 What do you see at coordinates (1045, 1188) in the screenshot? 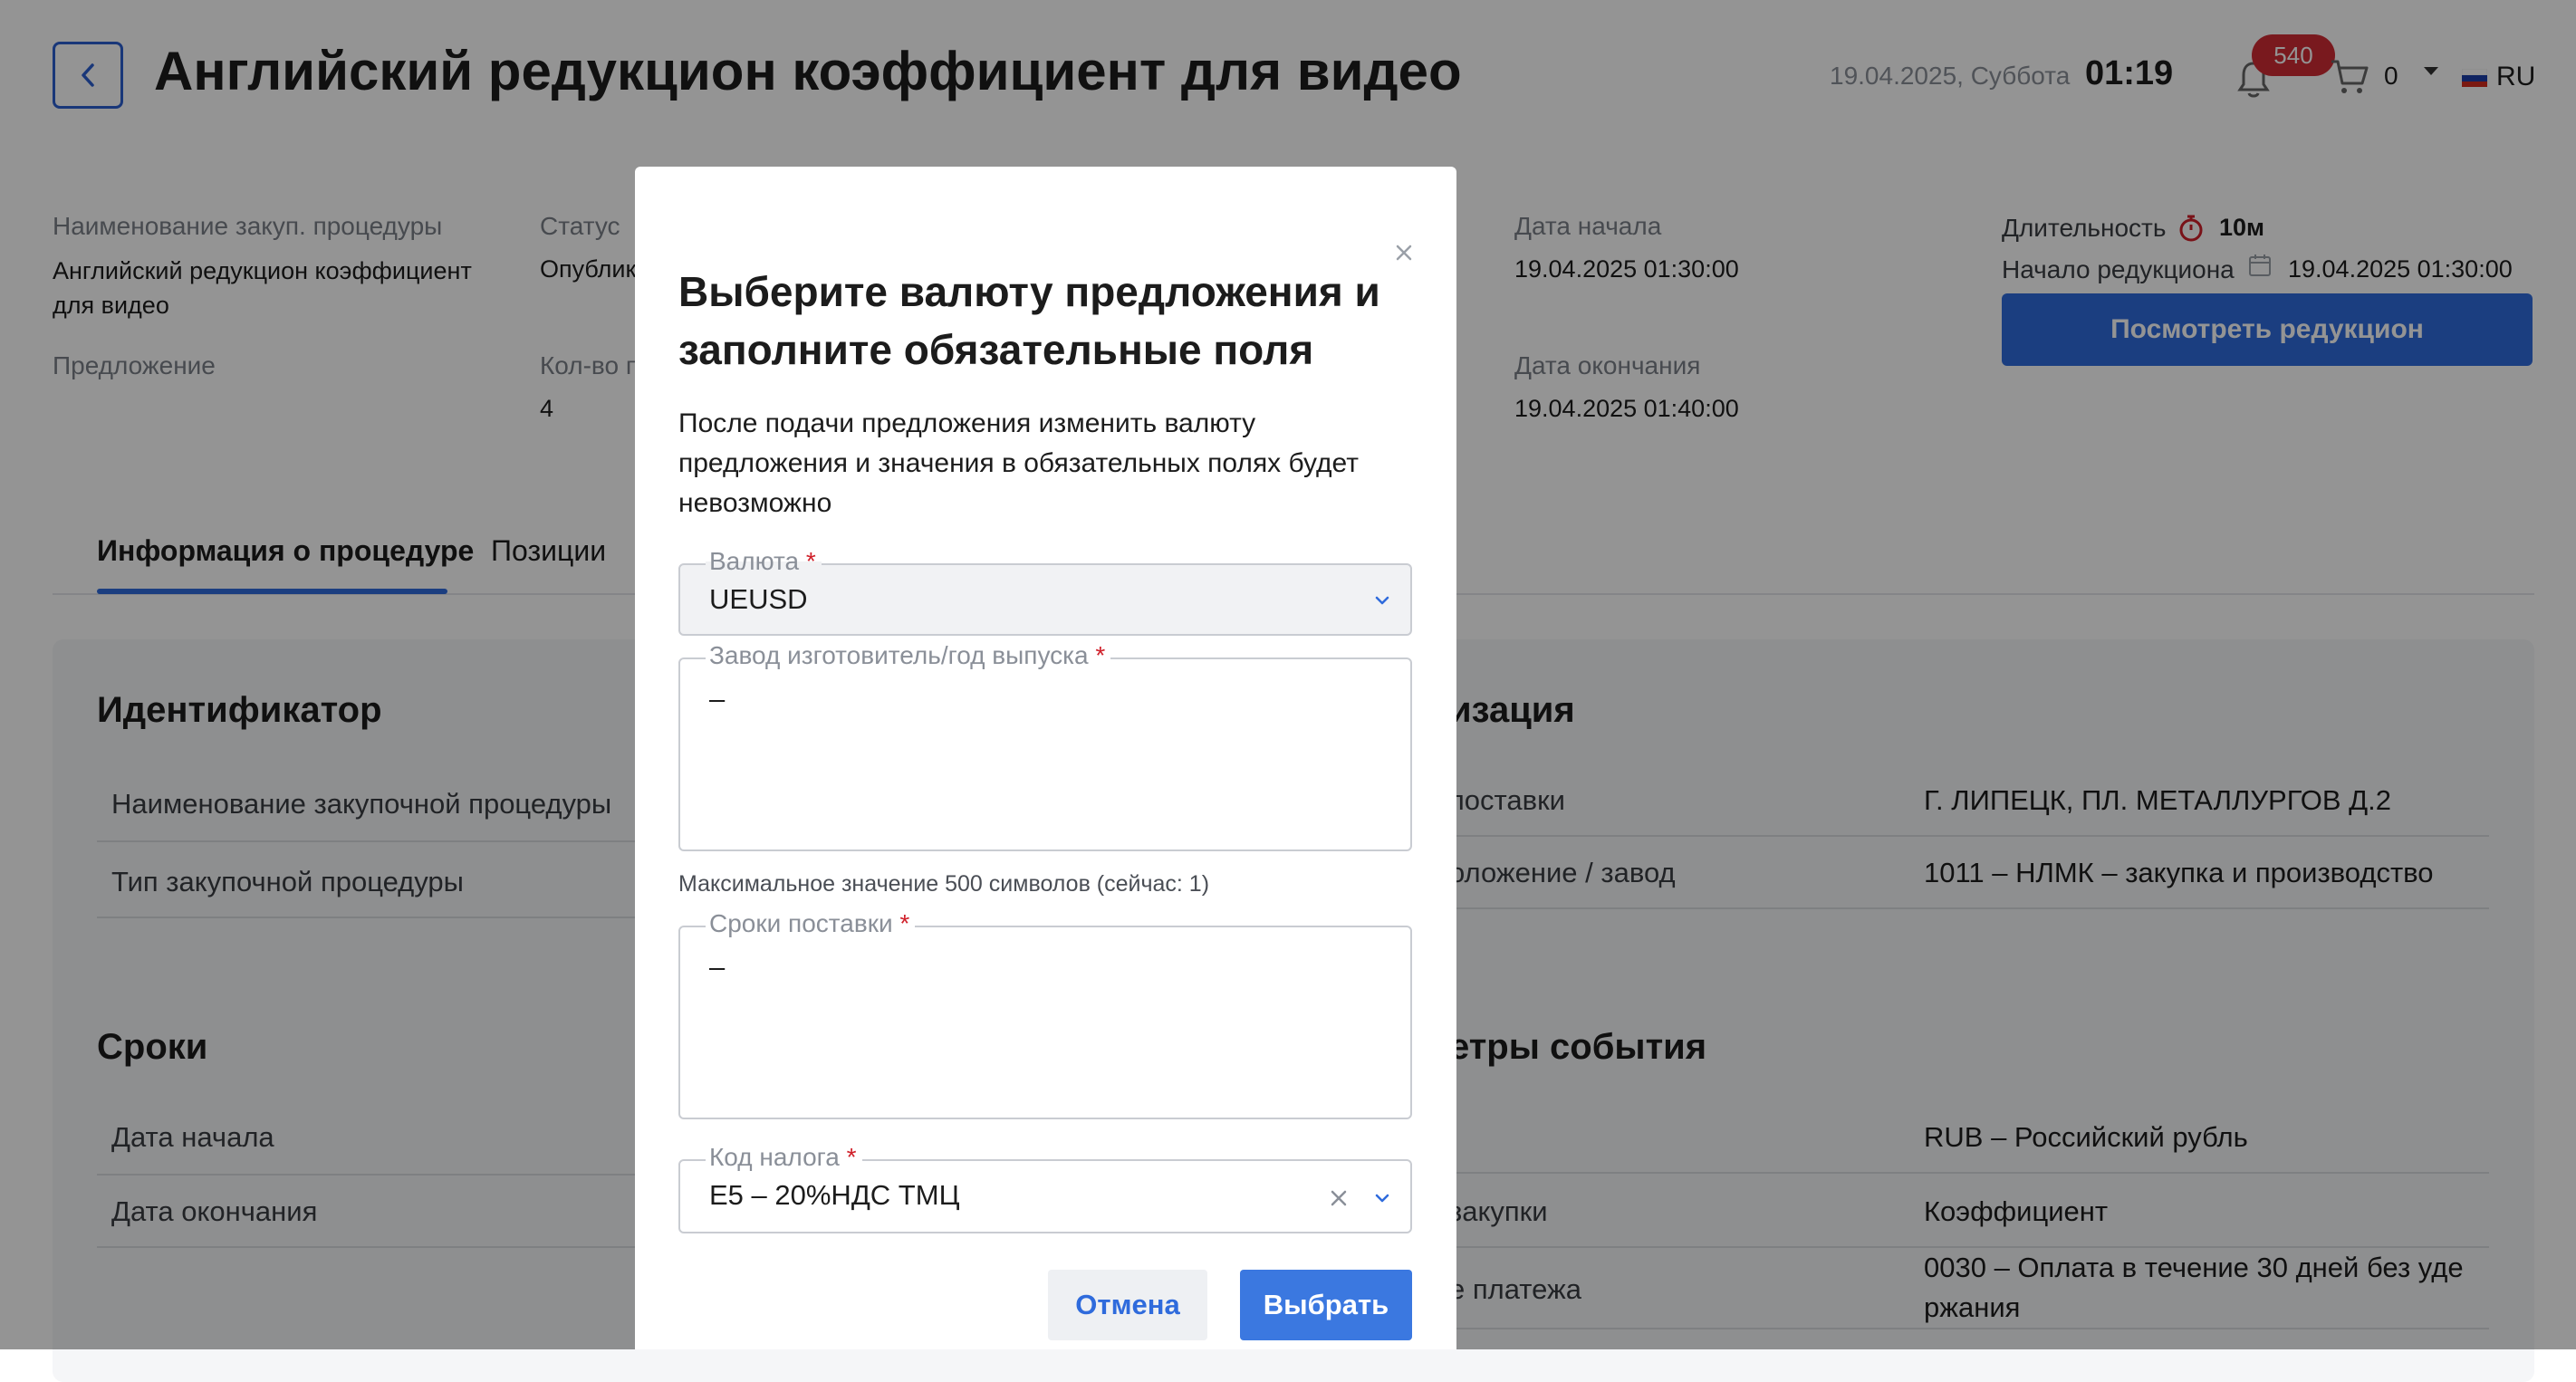
I see `tax-code-select: Код налога * E5 – 20%НДС ТМЦ` at bounding box center [1045, 1188].